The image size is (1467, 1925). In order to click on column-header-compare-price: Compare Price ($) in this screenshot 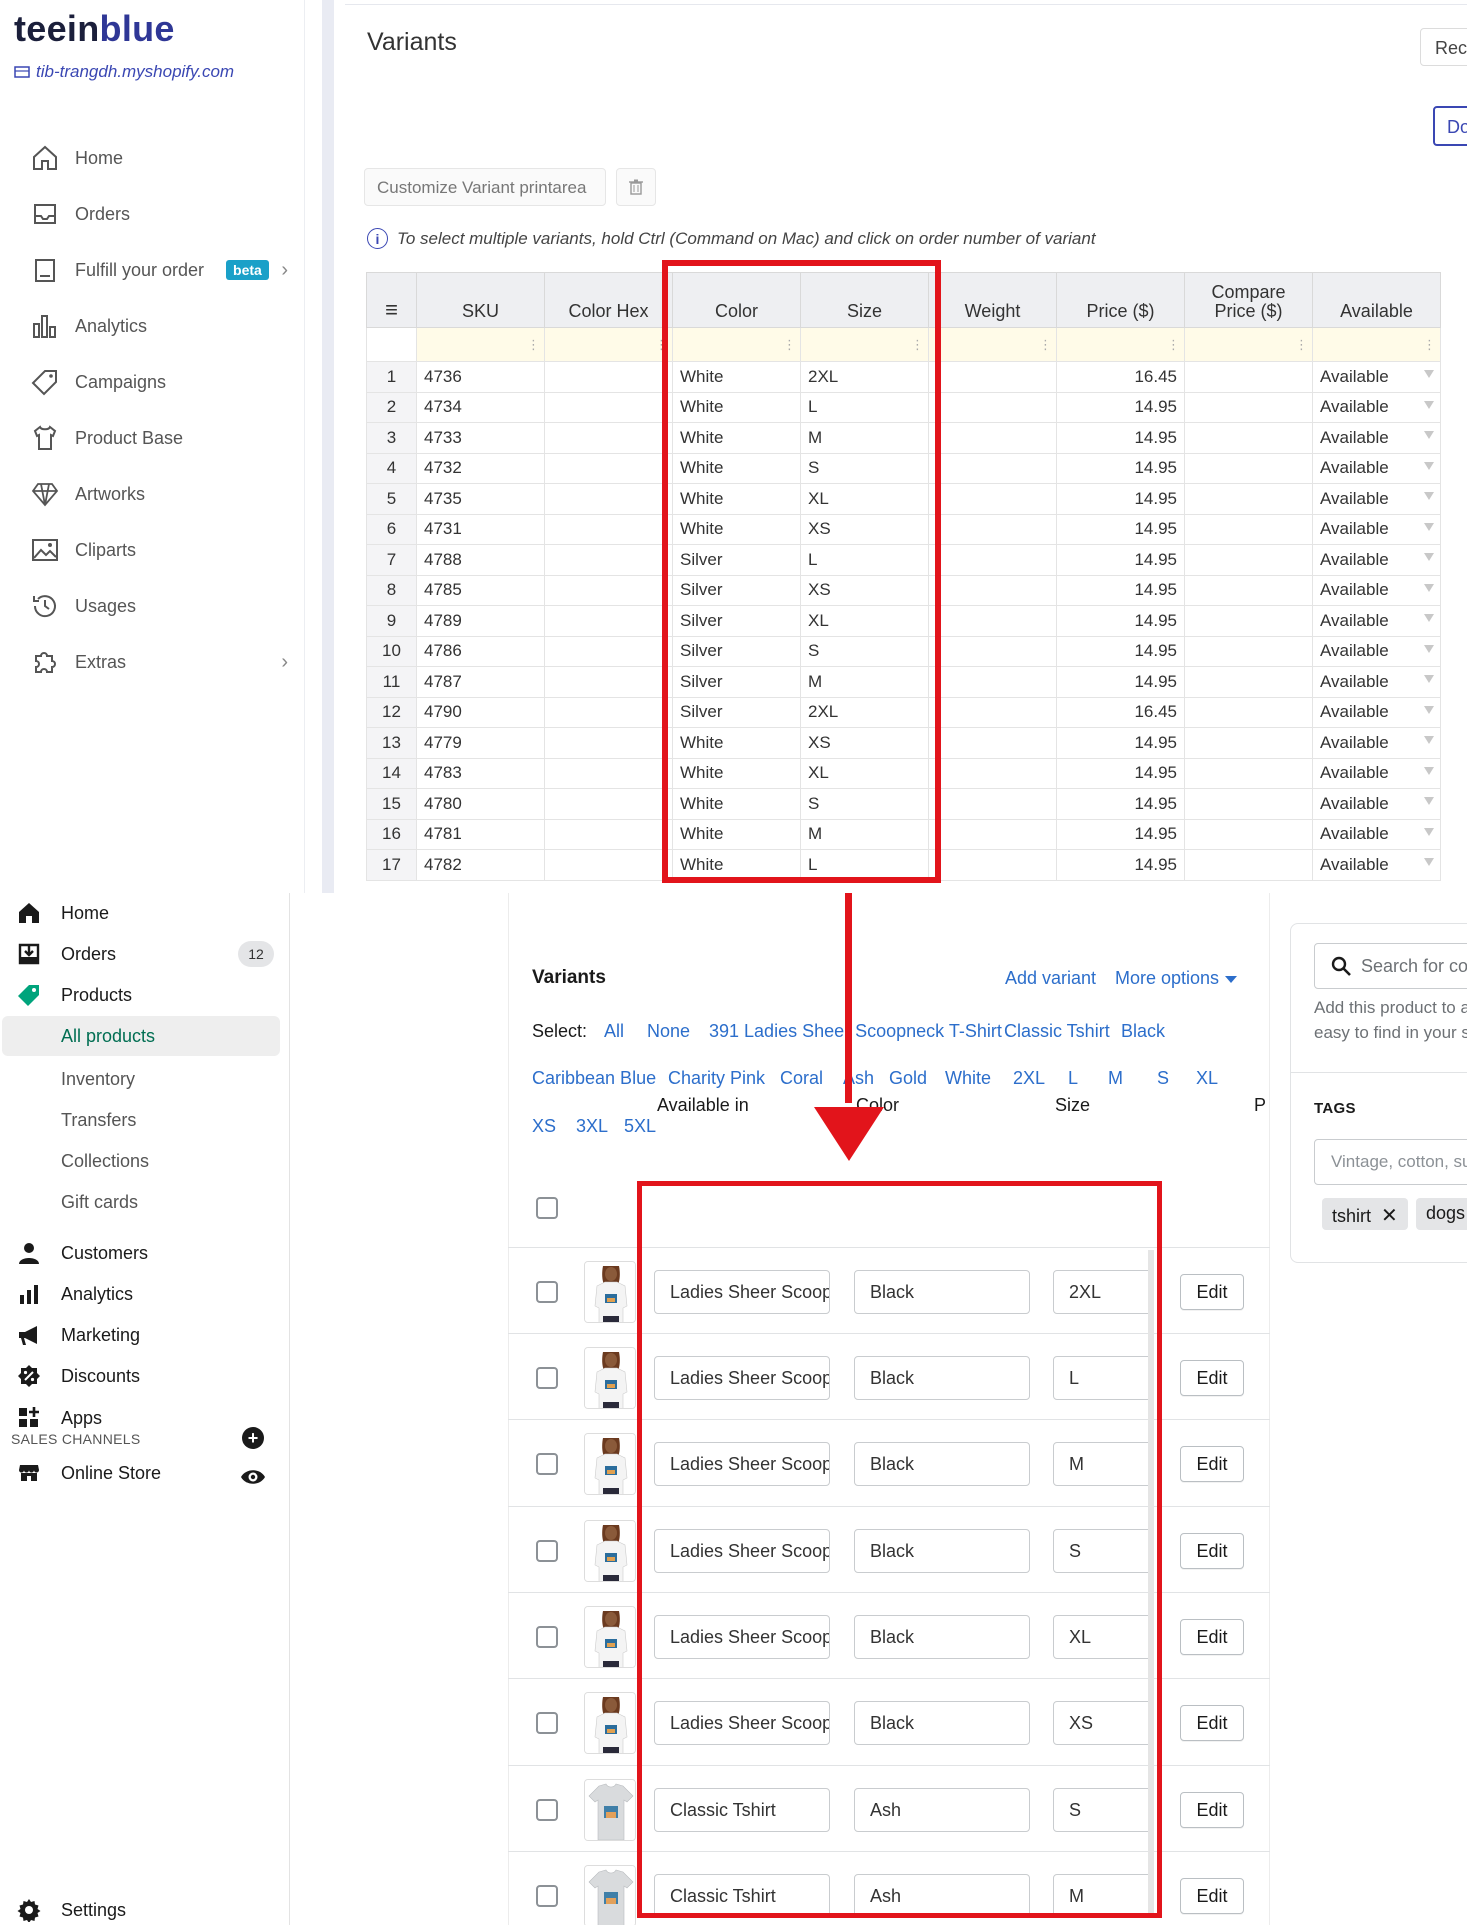, I will do `click(1248, 300)`.